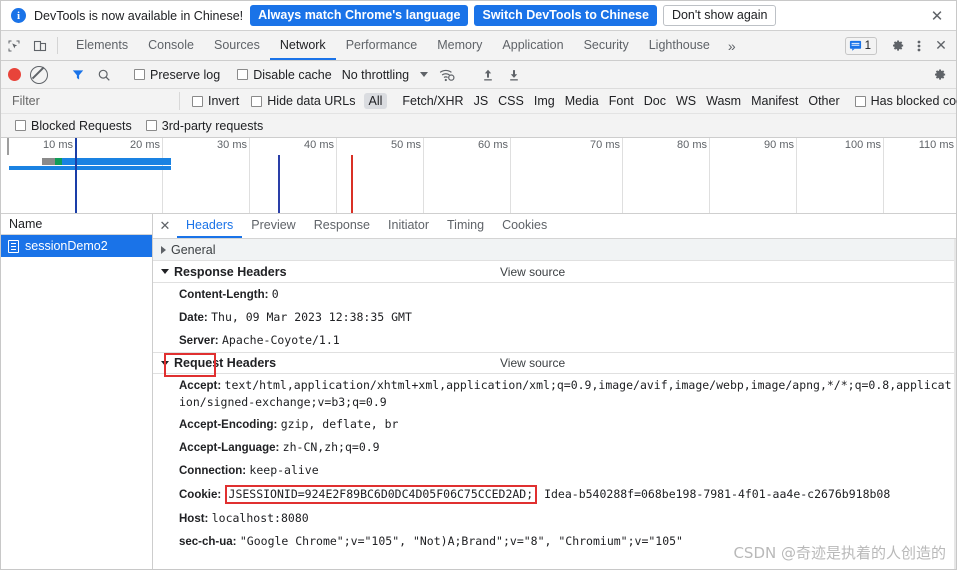 This screenshot has height=570, width=957. I want to click on dont-show-again-button: Don't show again, so click(719, 15).